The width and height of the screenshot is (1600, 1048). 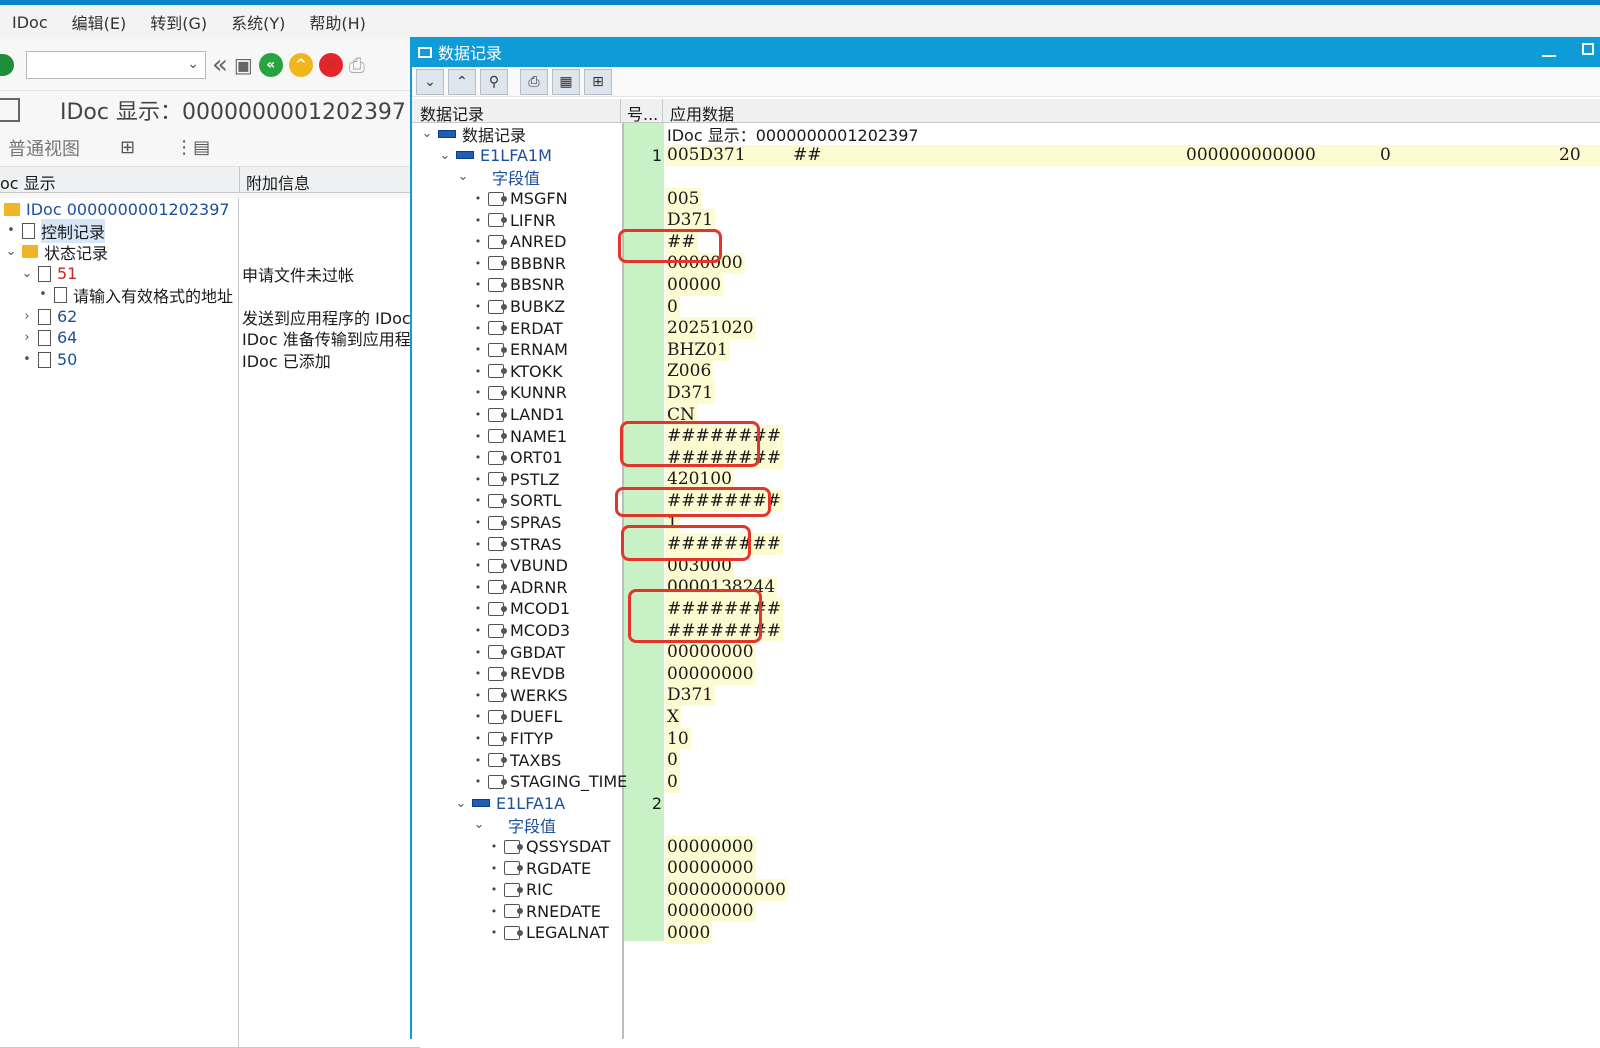 I want to click on field-node: • STAGING_TIME, so click(x=551, y=782).